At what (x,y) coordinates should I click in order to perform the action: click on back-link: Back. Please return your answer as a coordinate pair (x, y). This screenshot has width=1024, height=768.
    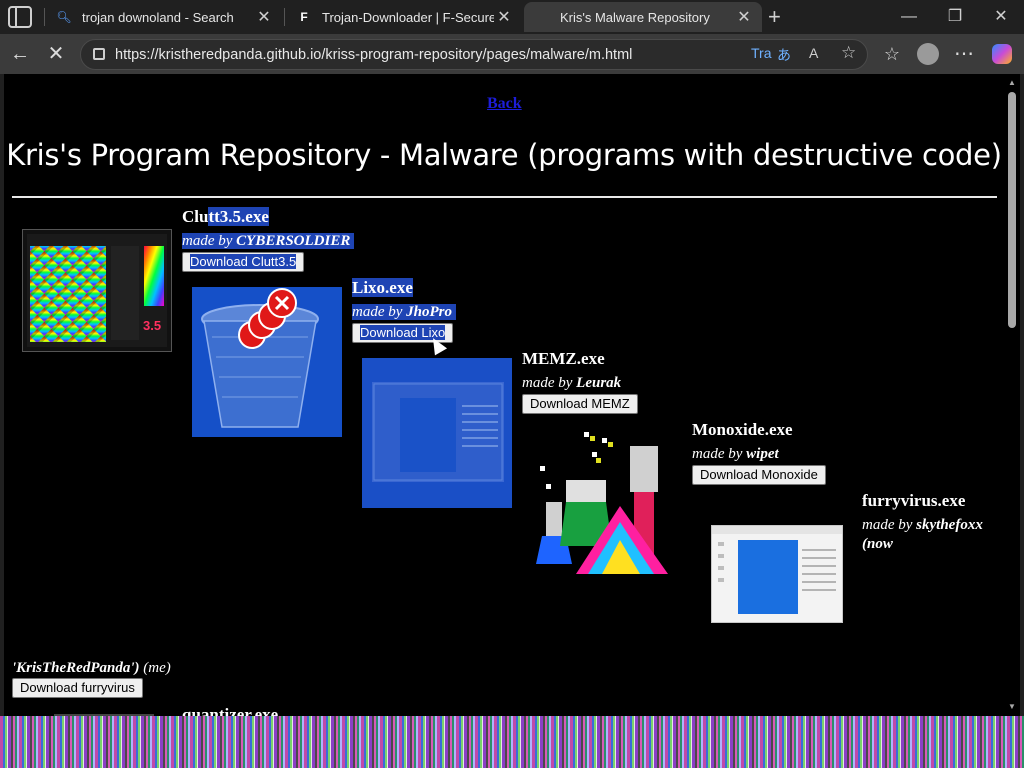
    Looking at the image, I should click on (504, 104).